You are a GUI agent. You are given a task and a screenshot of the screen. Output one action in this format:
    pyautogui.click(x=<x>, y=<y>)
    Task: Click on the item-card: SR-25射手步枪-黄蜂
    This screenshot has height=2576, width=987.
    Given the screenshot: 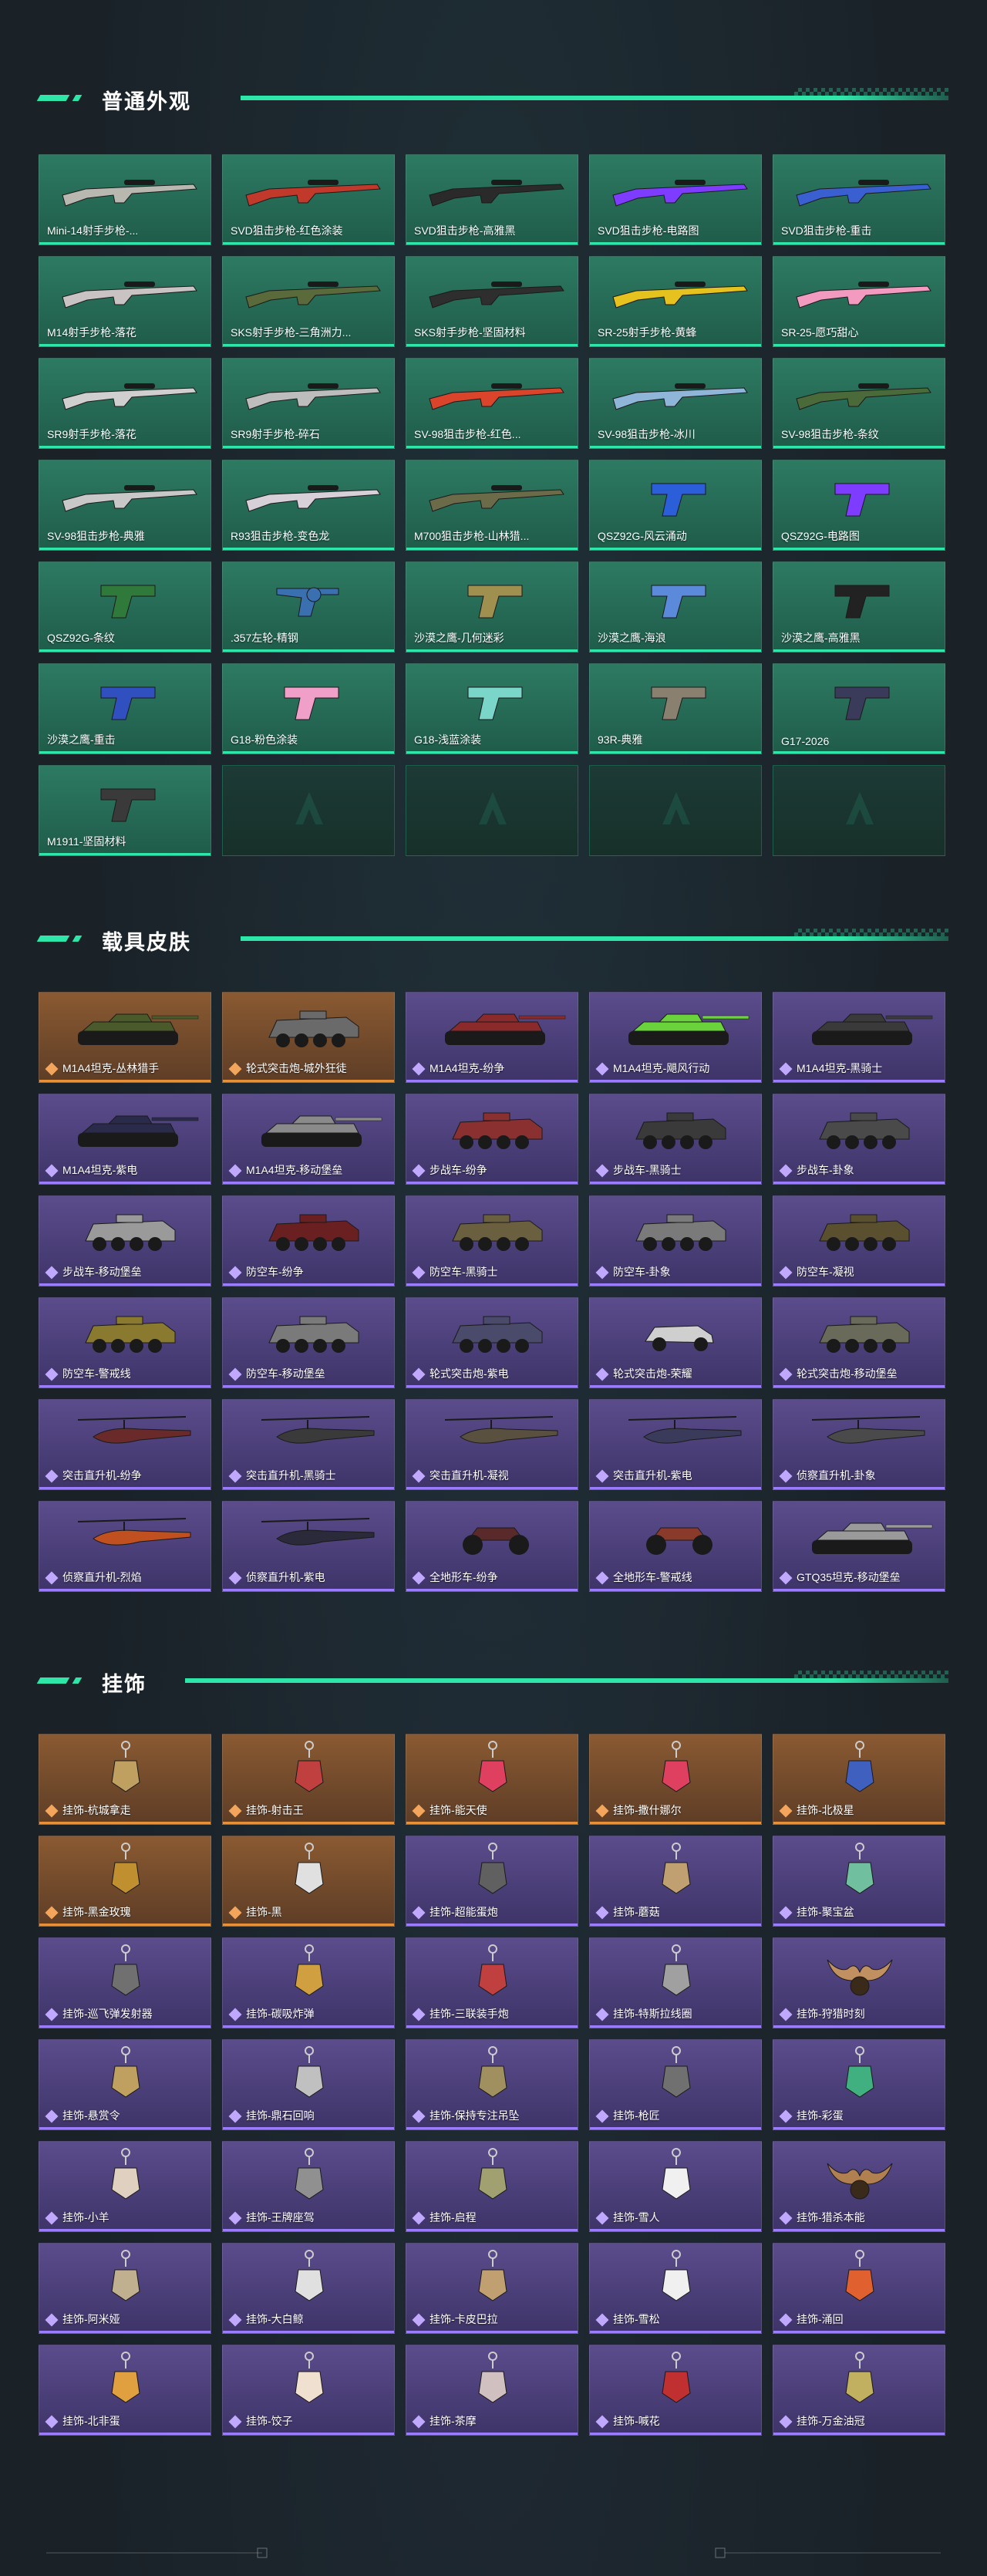 What is the action you would take?
    pyautogui.click(x=676, y=301)
    